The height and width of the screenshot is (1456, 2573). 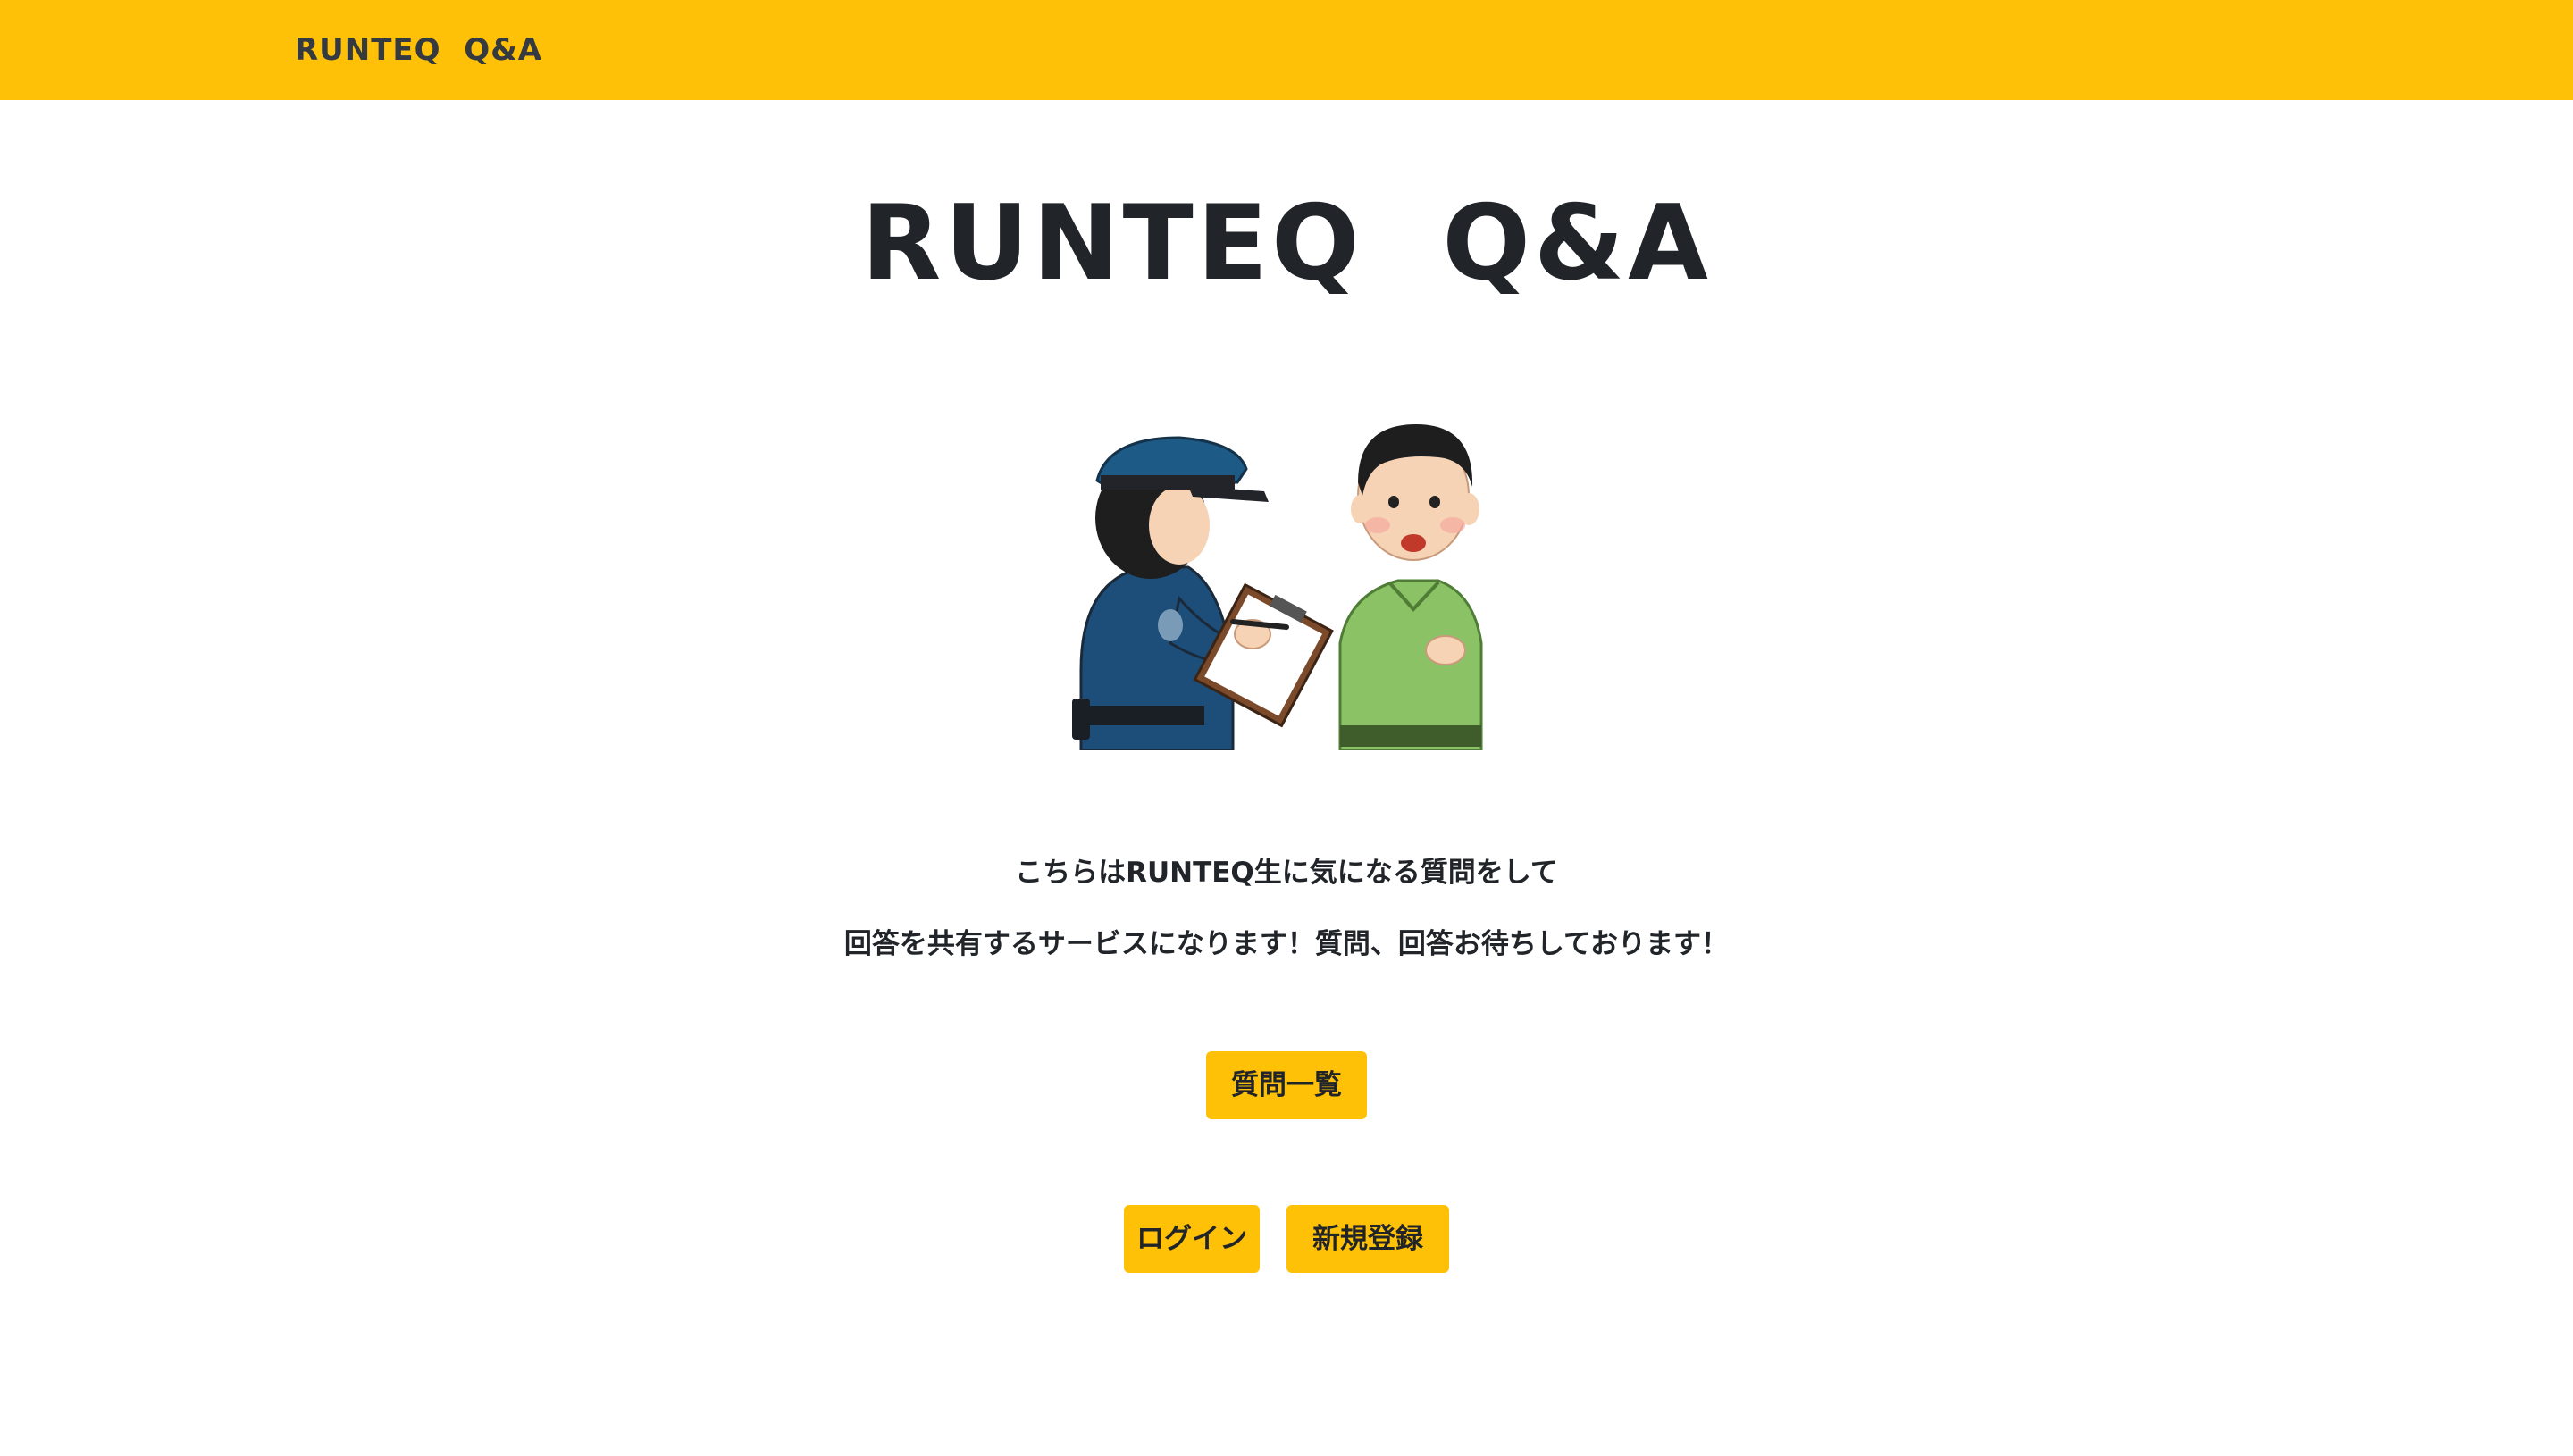 I want to click on police-questioning-illustration, so click(x=1277, y=587).